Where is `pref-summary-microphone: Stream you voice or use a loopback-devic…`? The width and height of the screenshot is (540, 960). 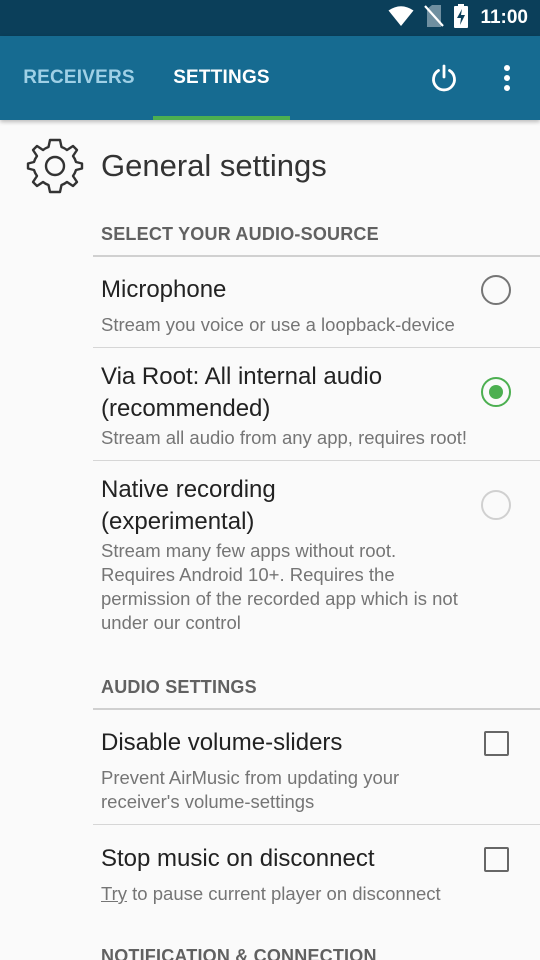
pref-summary-microphone: Stream you voice or use a loopback-devic… is located at coordinates (278, 324).